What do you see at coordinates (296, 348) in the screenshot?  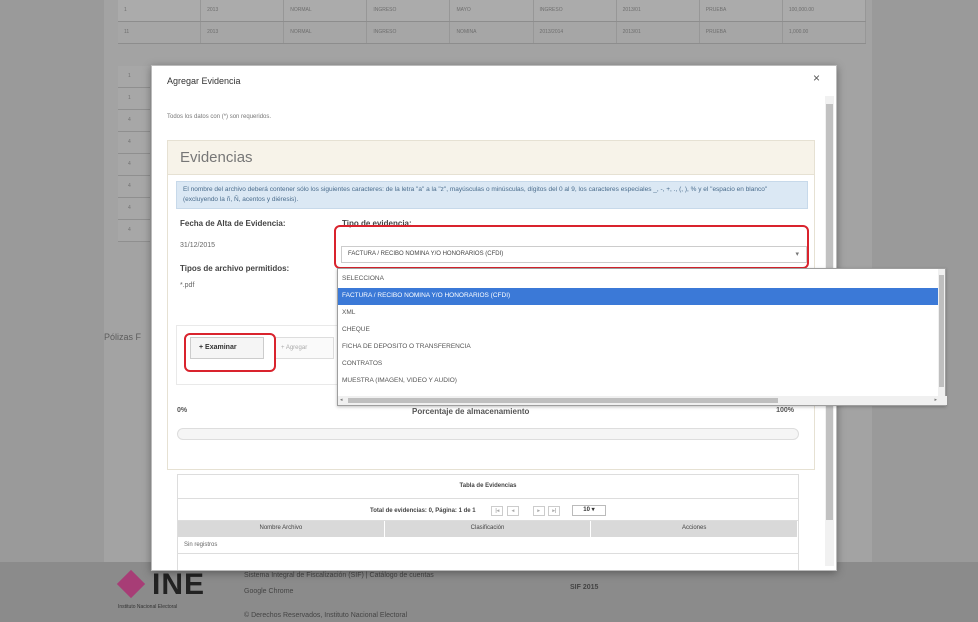 I see `add-label: Agregar` at bounding box center [296, 348].